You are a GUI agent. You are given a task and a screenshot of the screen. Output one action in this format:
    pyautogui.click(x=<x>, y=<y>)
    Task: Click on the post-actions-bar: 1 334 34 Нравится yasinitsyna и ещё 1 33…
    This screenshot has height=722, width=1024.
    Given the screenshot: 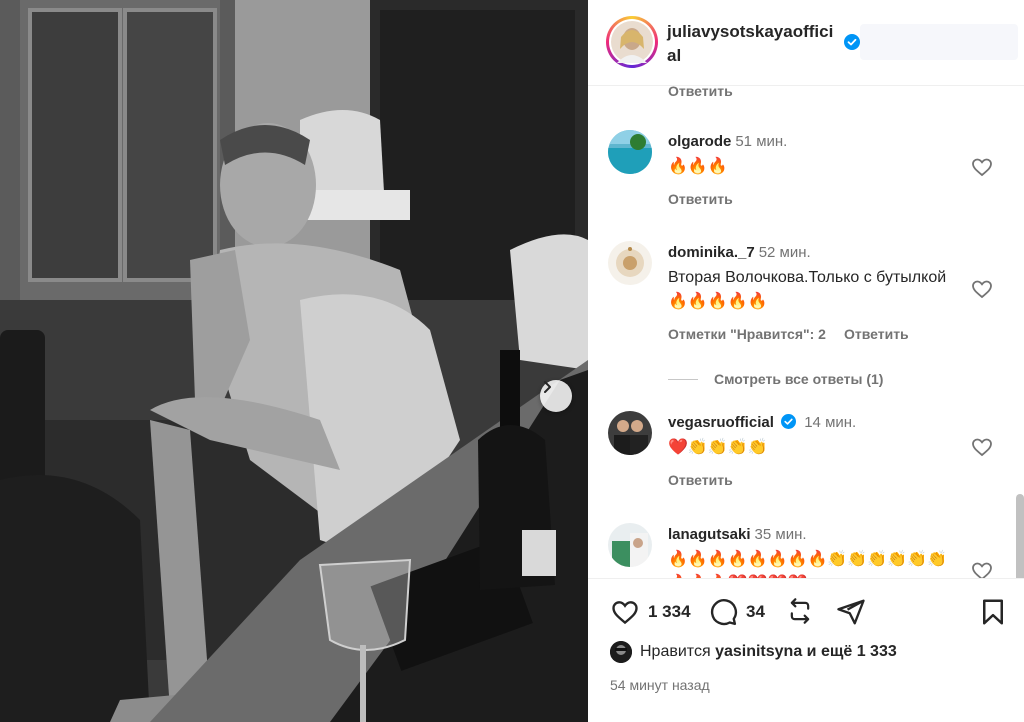 What is the action you would take?
    pyautogui.click(x=806, y=650)
    